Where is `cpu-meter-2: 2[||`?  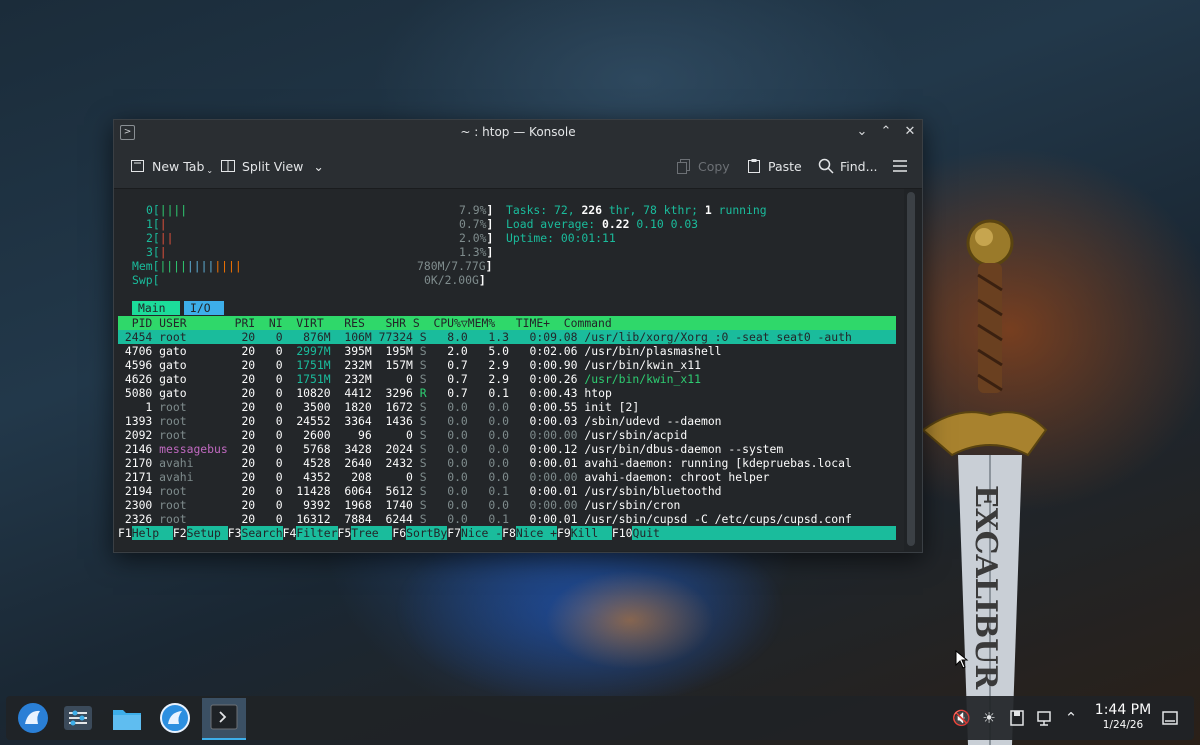 cpu-meter-2: 2[|| is located at coordinates (160, 238).